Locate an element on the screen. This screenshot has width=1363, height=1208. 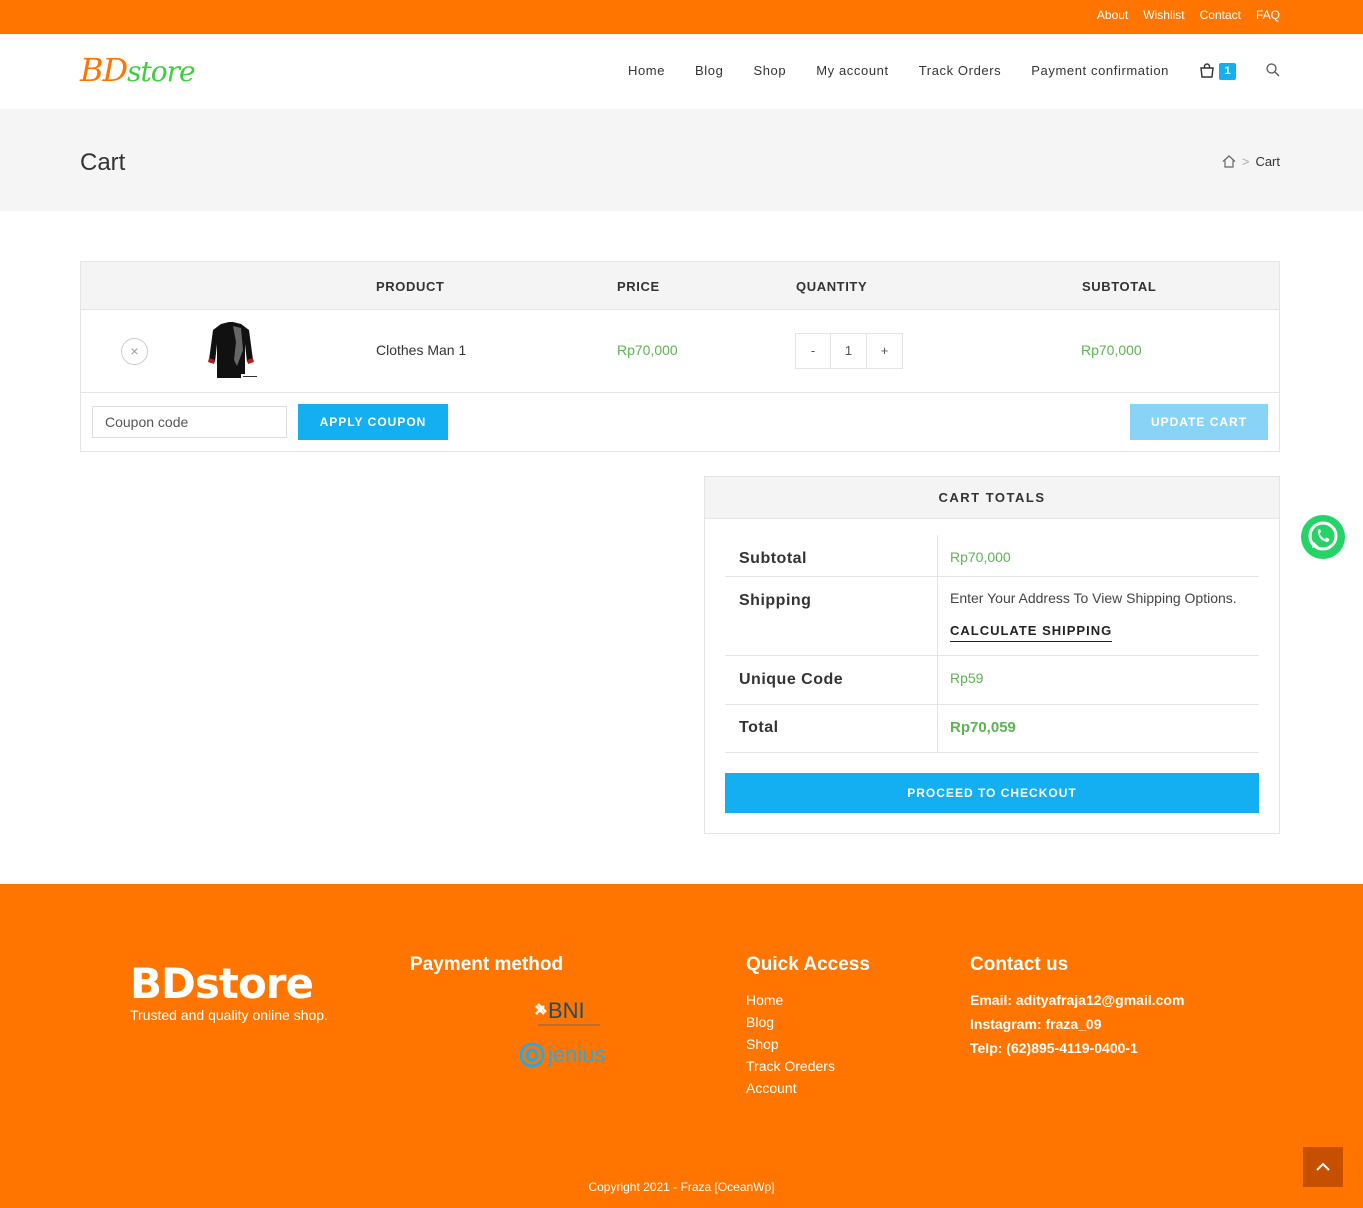
cart-count-badge: 1 is located at coordinates (1227, 71).